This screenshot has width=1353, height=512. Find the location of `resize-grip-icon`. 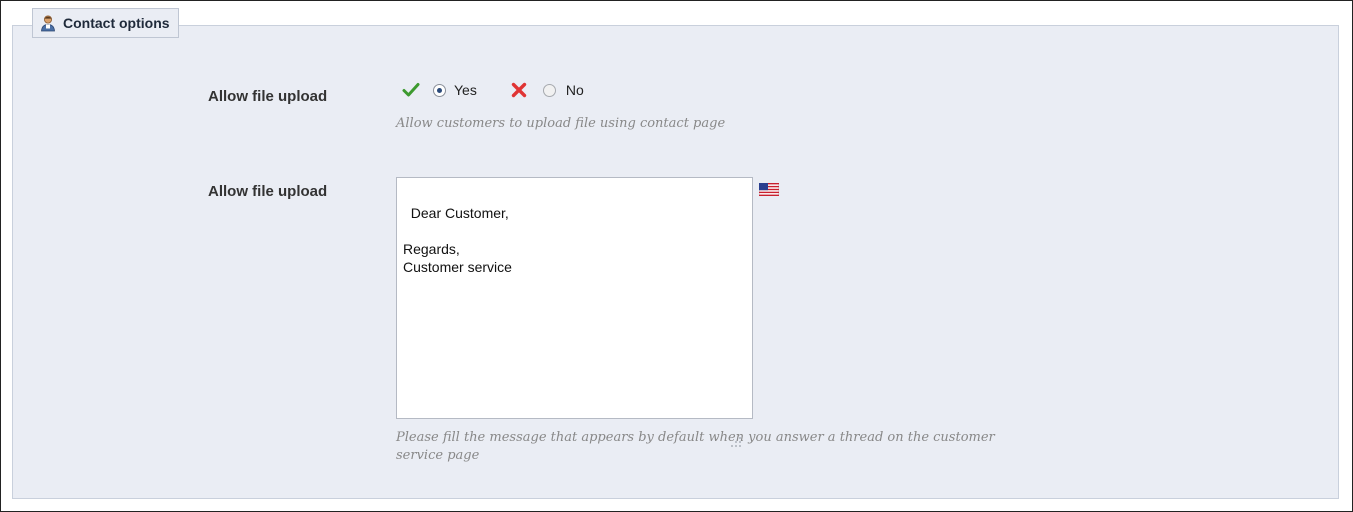

resize-grip-icon is located at coordinates (736, 422).